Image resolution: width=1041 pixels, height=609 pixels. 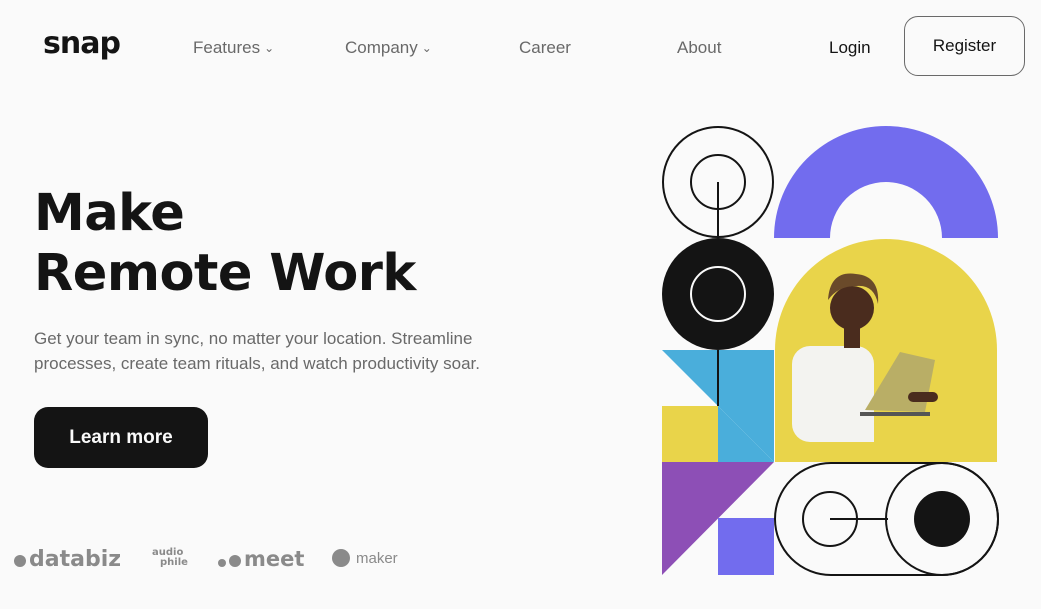 I want to click on maker-circle-icon, so click(x=341, y=558).